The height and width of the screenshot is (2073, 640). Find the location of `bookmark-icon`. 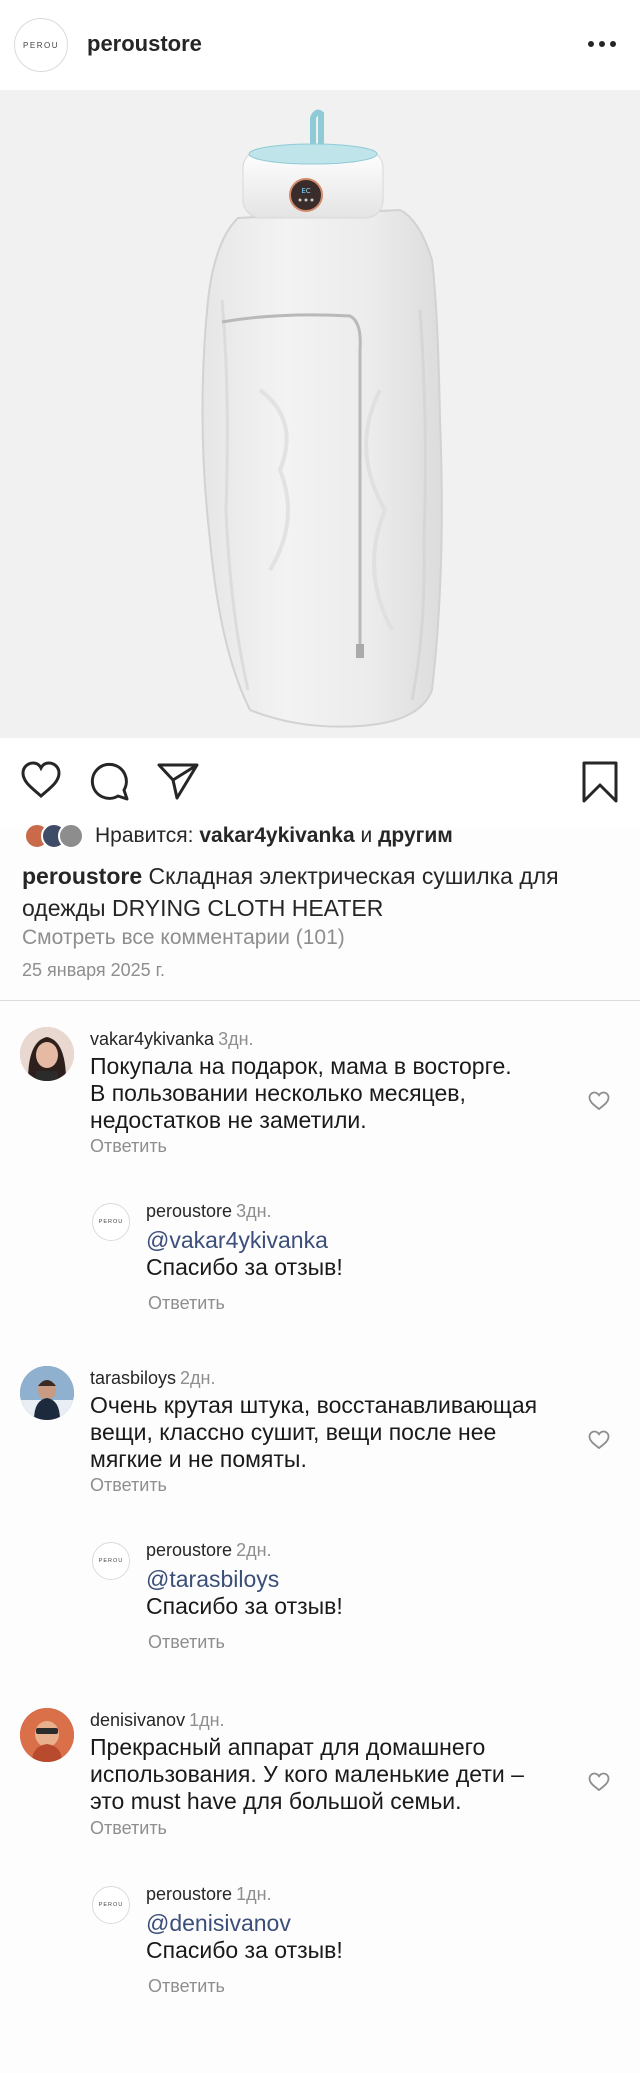

bookmark-icon is located at coordinates (600, 782).